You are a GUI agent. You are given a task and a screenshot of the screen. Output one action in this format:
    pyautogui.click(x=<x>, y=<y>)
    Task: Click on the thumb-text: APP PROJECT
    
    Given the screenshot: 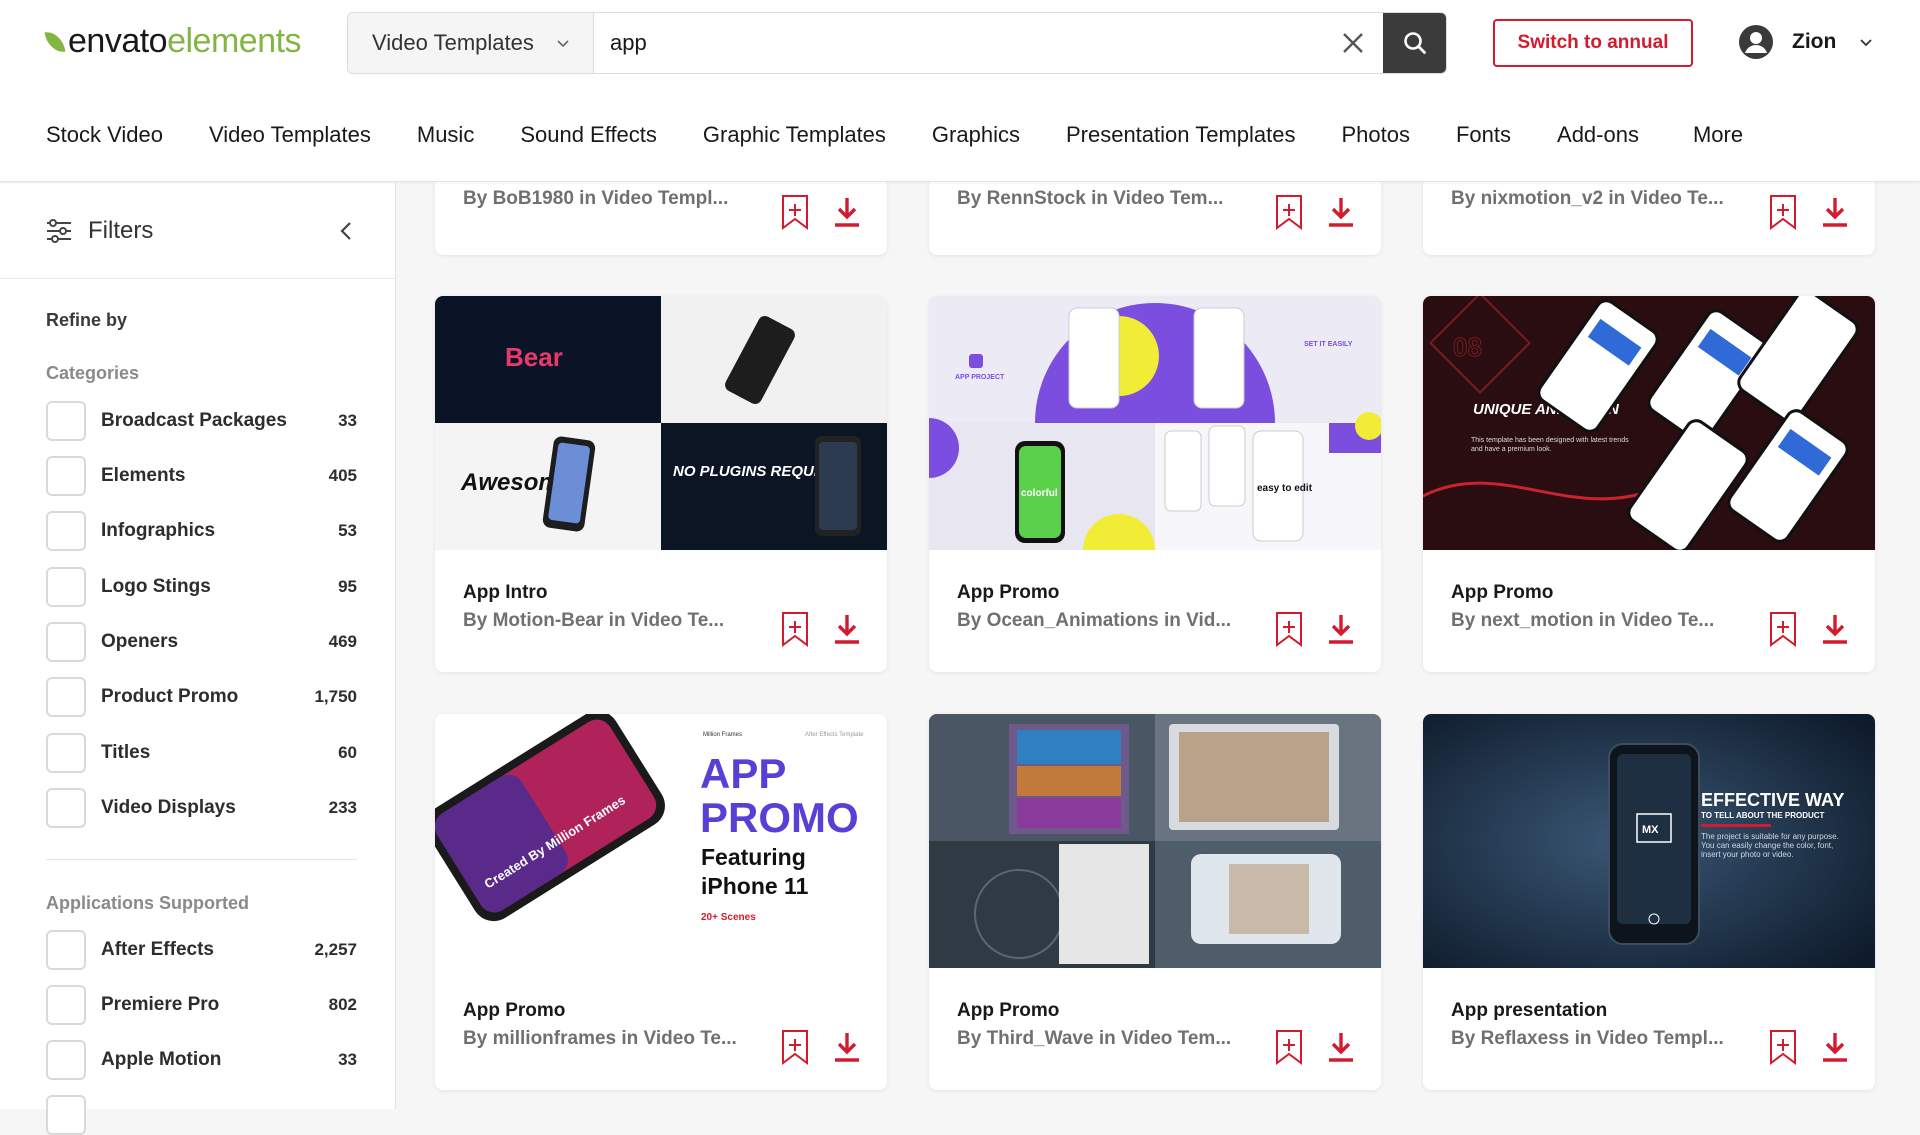 What is the action you would take?
    pyautogui.click(x=980, y=377)
    